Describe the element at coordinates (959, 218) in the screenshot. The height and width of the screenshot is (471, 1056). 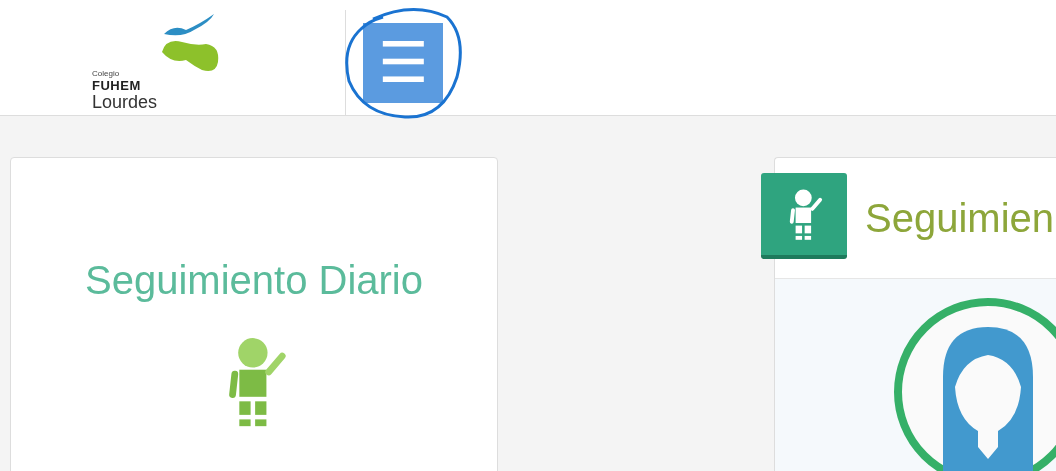
I see `card-title: Seguimien` at that location.